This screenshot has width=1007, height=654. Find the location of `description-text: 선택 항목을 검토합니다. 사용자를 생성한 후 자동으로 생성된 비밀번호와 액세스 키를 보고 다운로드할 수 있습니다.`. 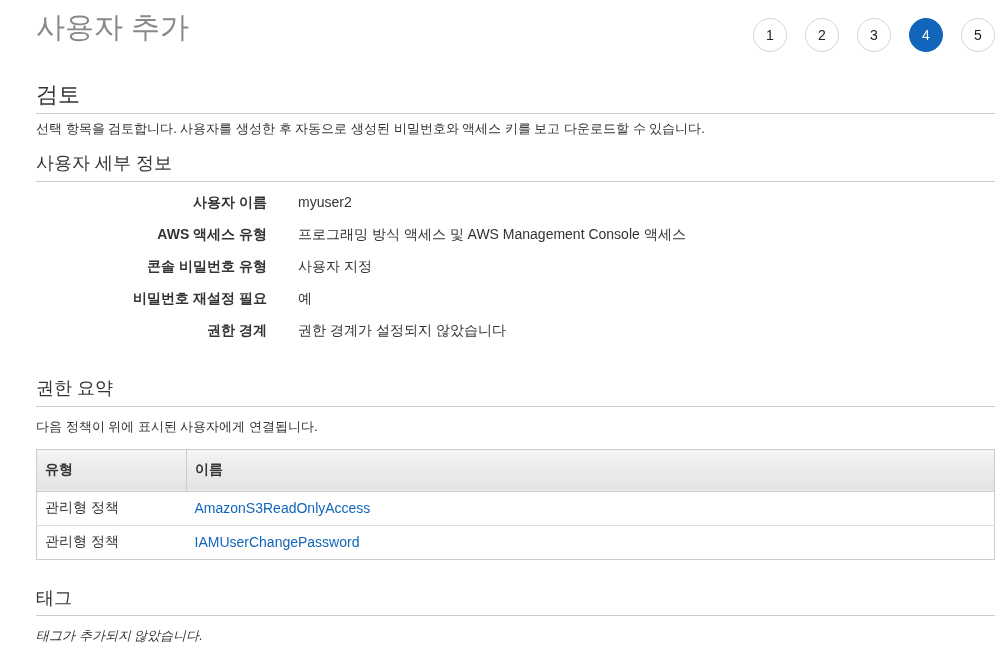

description-text: 선택 항목을 검토합니다. 사용자를 생성한 후 자동으로 생성된 비밀번호와 액세스 키를 보고 다운로드할 수 있습니다. is located at coordinates (371, 129).